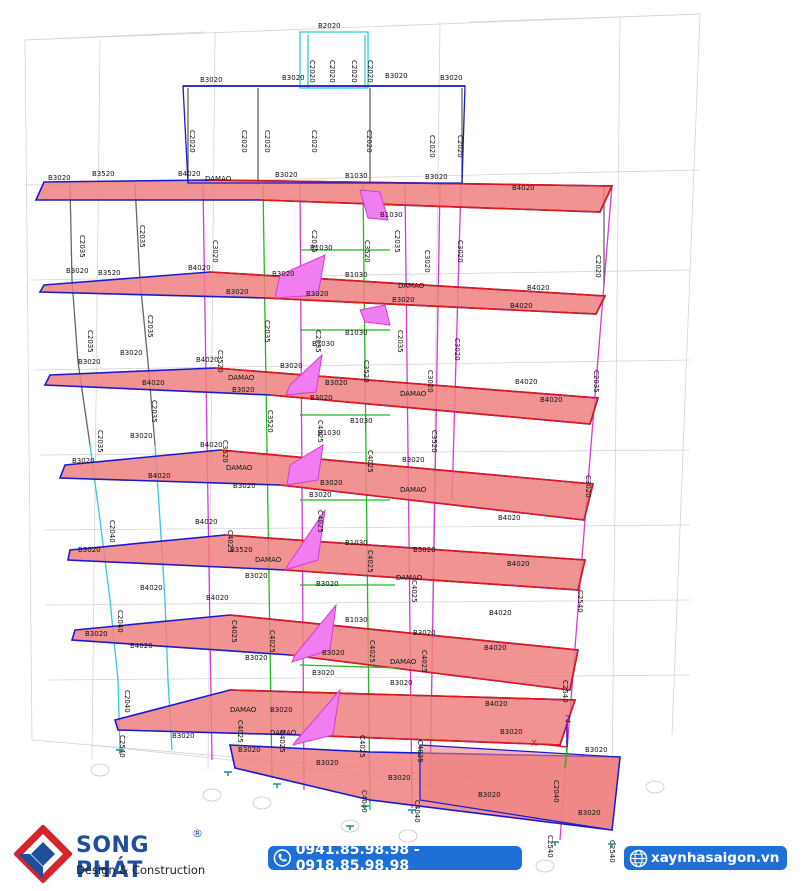 The width and height of the screenshot is (809, 891). I want to click on brand-logo: SONG PHÁT ® Design & Construction, so click(111, 854).